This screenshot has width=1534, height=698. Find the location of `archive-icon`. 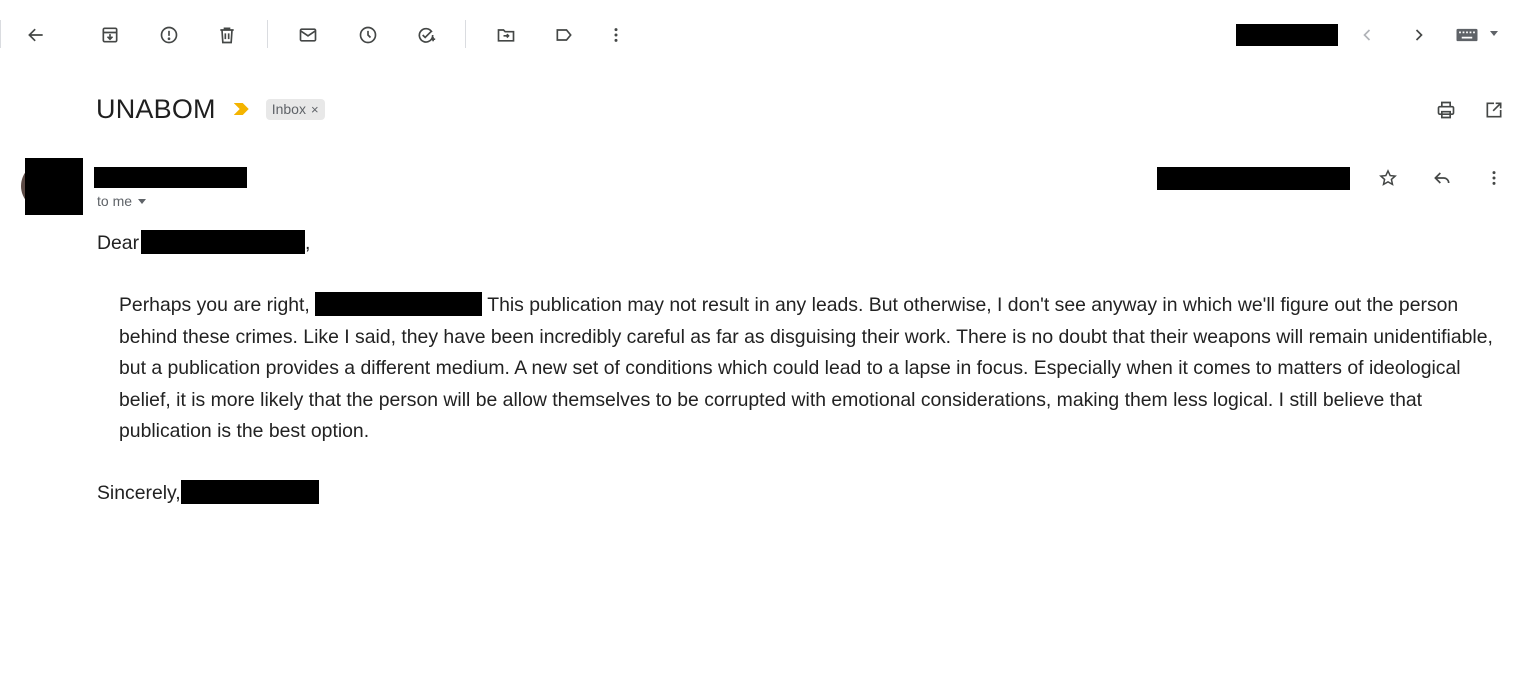

archive-icon is located at coordinates (110, 35).